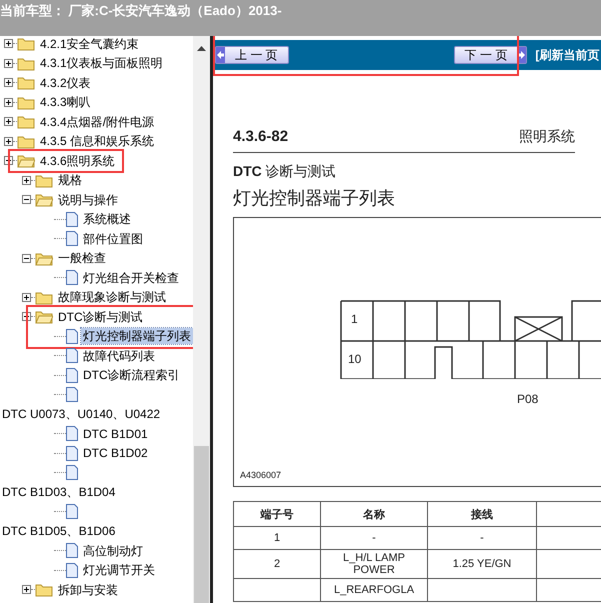  I want to click on tree-item: DTC B1D03、B1D04, so click(59, 492).